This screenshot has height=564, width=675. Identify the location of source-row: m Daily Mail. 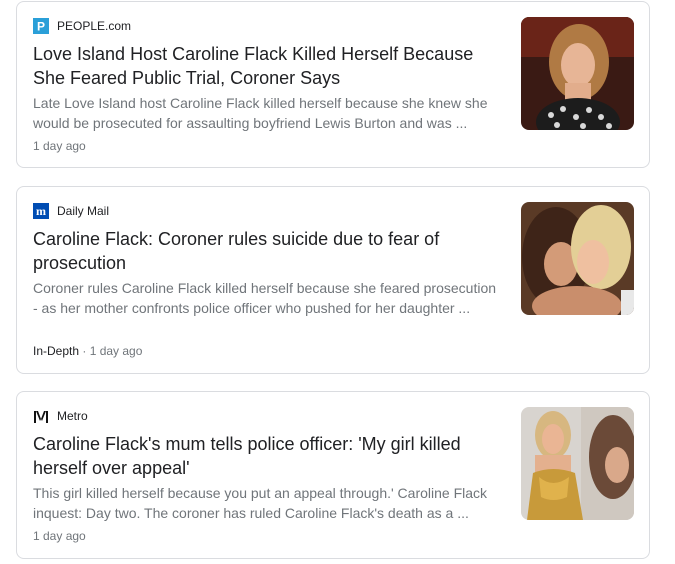
(71, 210).